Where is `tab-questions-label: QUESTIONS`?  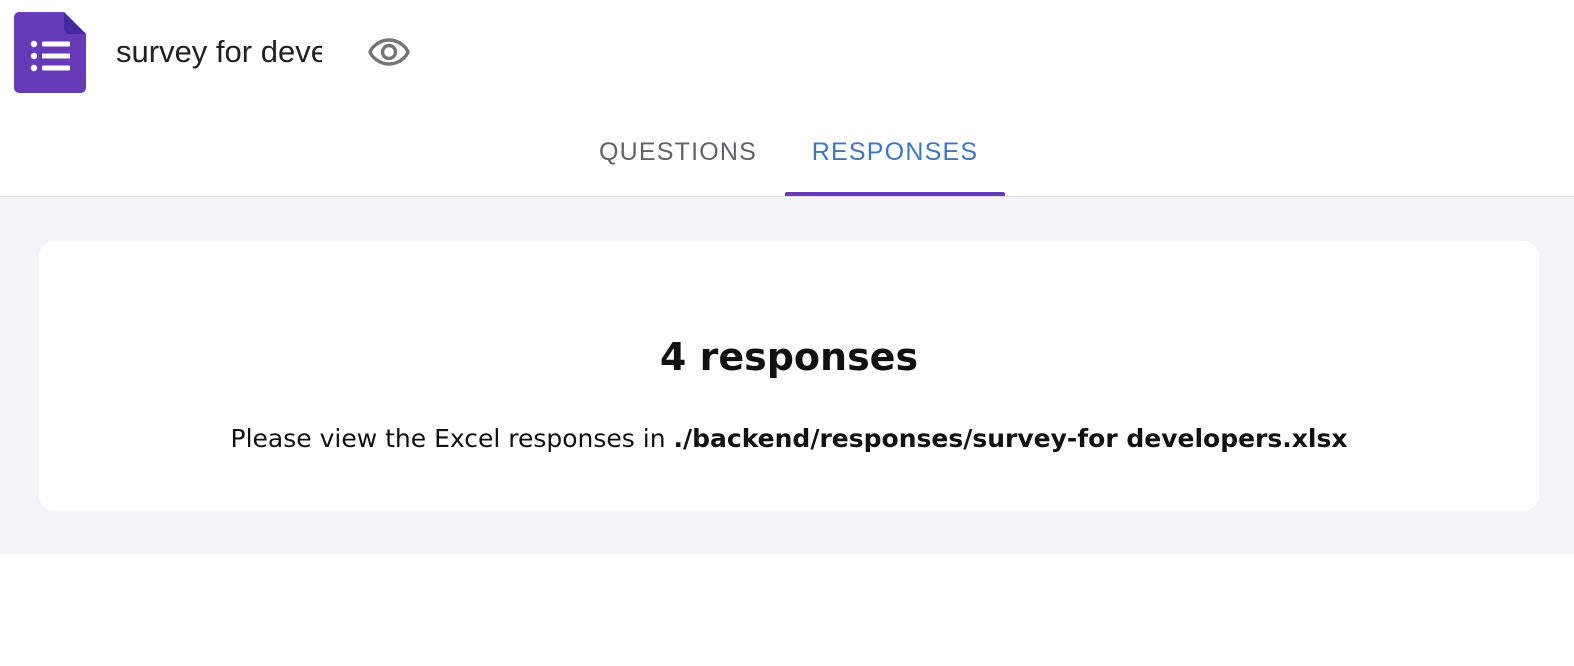 tab-questions-label: QUESTIONS is located at coordinates (678, 151).